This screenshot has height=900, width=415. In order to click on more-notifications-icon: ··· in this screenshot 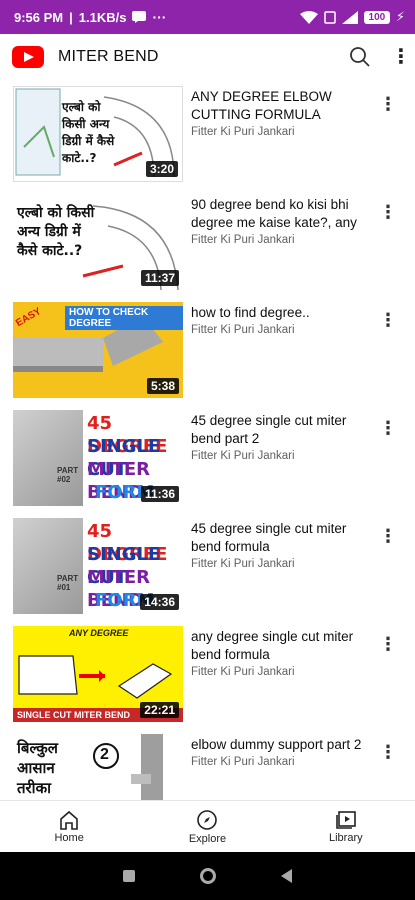, I will do `click(159, 17)`.